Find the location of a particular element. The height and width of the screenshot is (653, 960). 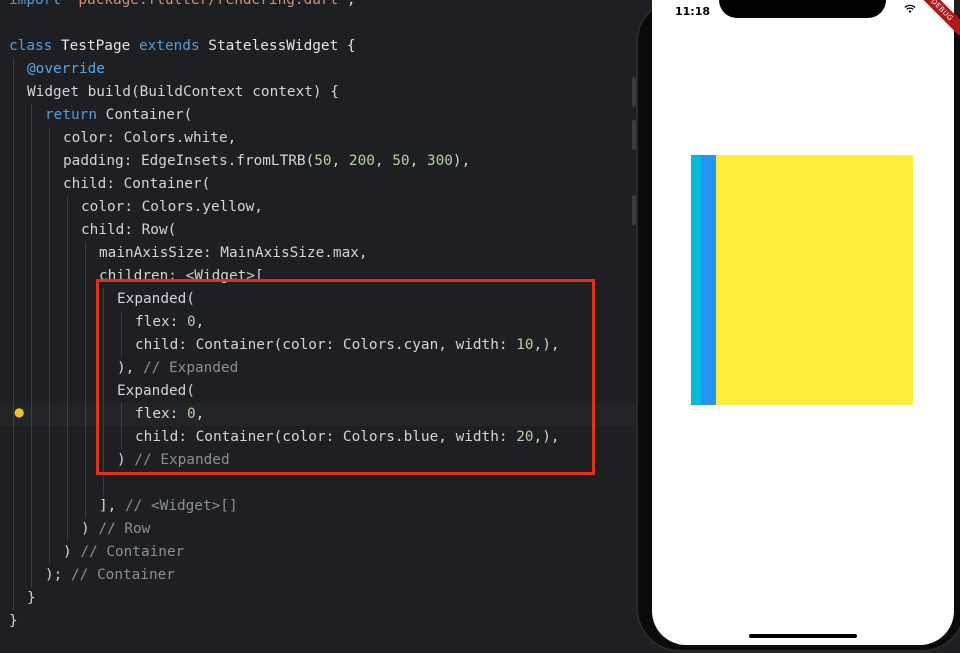

code-line: return Container( is located at coordinates (119, 115).